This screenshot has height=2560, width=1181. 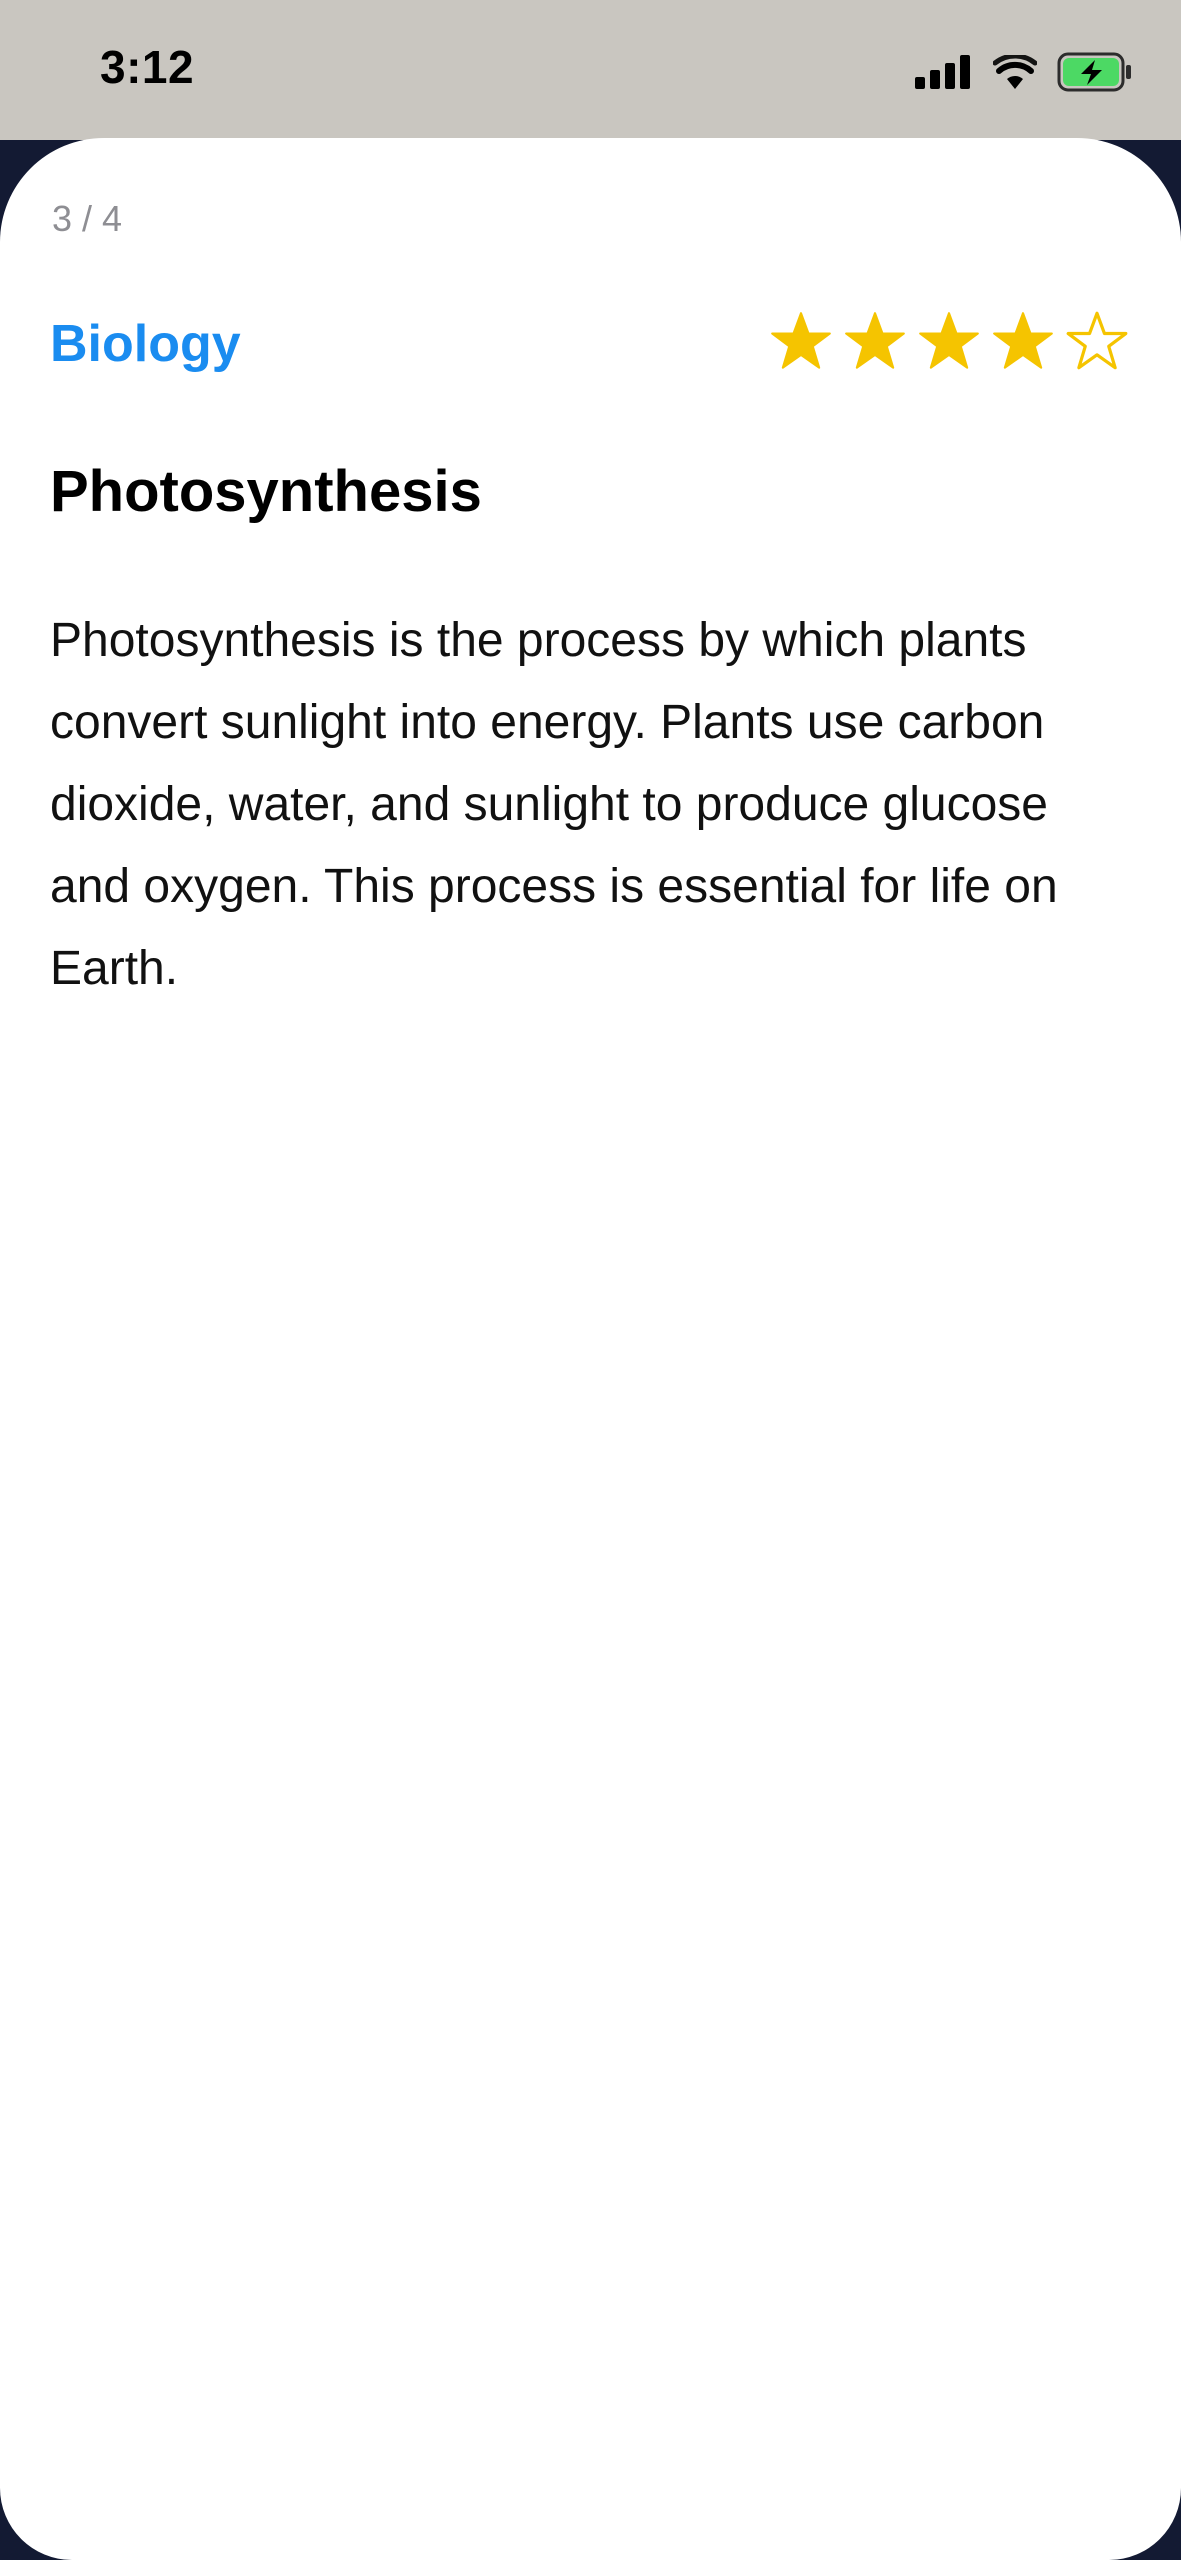 I want to click on card-title: Photosynthesis, so click(x=266, y=491).